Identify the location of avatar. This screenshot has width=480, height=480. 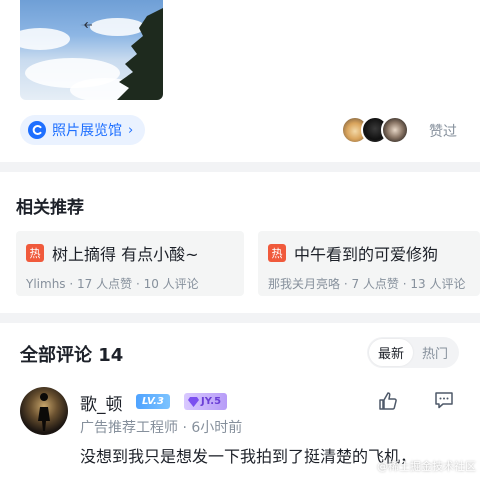
(395, 130).